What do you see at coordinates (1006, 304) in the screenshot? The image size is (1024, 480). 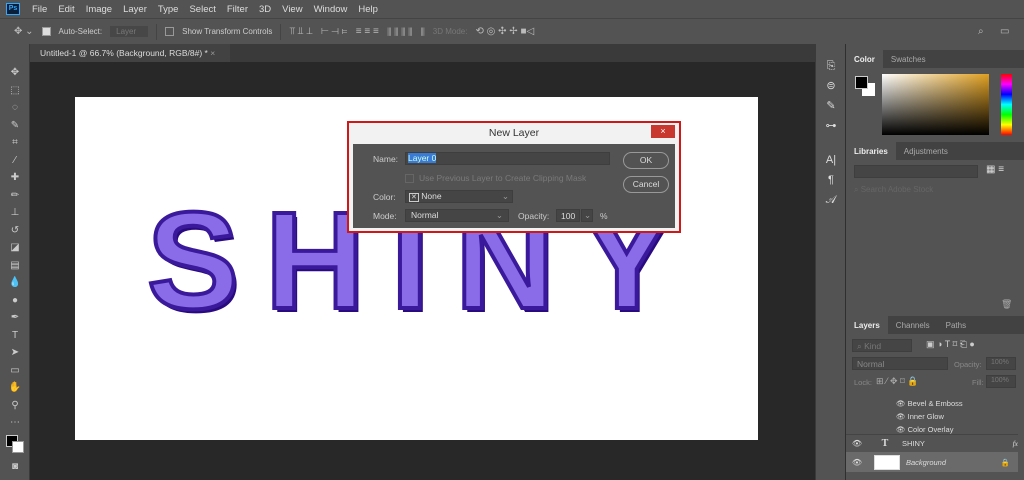 I see `trash-icon: 🗑` at bounding box center [1006, 304].